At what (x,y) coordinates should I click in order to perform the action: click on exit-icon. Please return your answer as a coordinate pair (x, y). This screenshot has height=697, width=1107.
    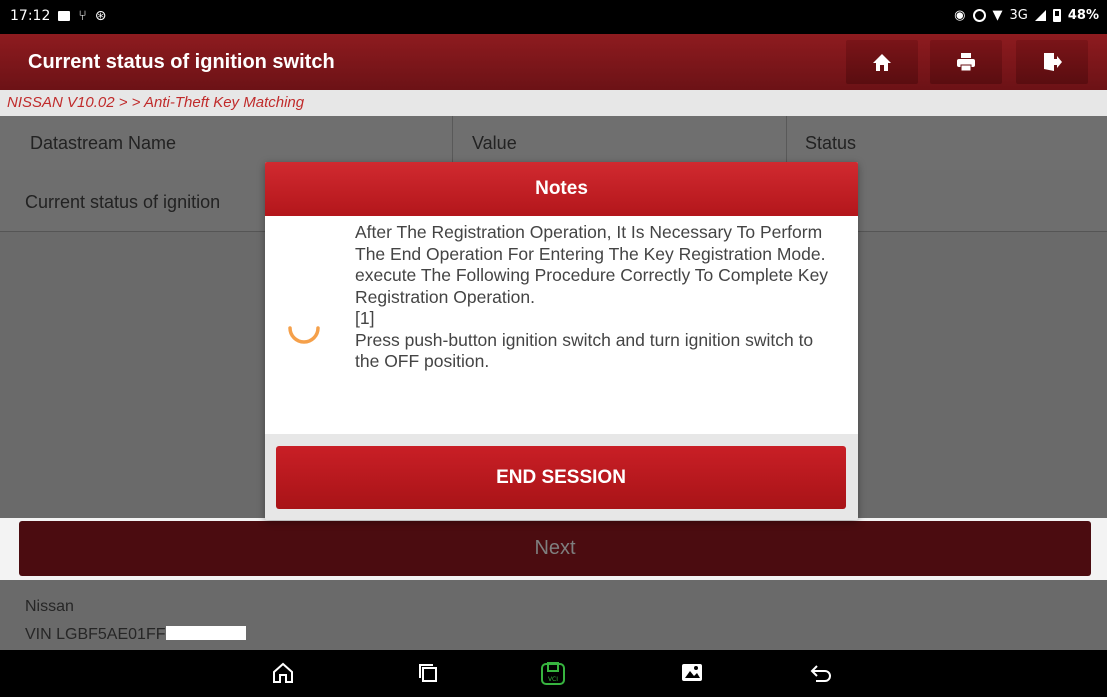
    Looking at the image, I should click on (1053, 62).